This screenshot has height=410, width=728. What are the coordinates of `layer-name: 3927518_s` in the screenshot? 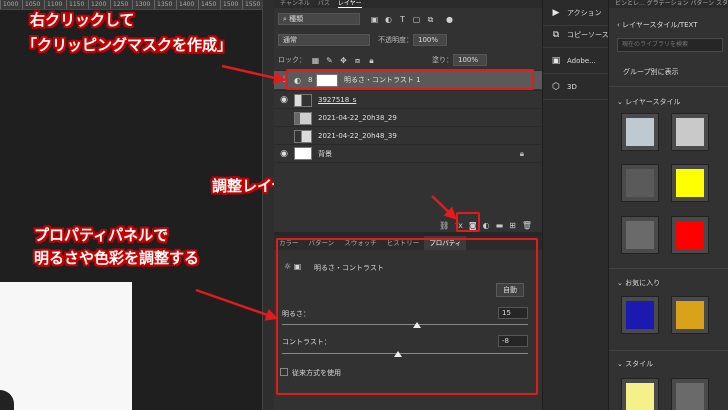 It's located at (337, 100).